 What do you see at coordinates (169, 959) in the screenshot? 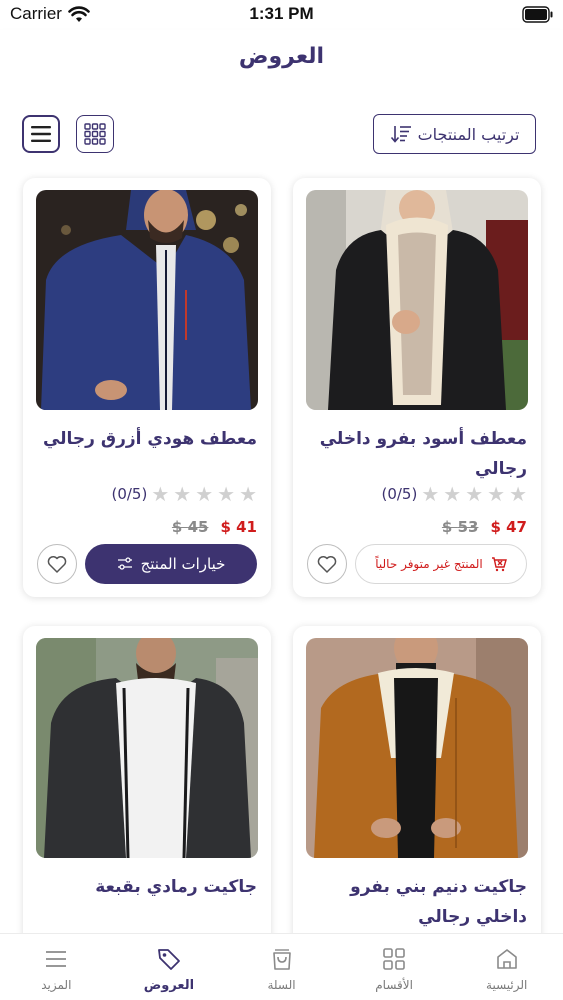
I see `tag-icon` at bounding box center [169, 959].